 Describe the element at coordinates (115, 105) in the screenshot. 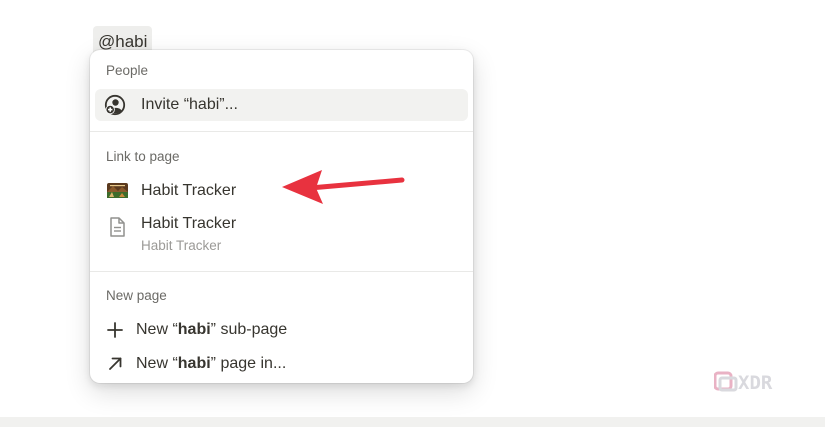

I see `add-person-icon` at that location.